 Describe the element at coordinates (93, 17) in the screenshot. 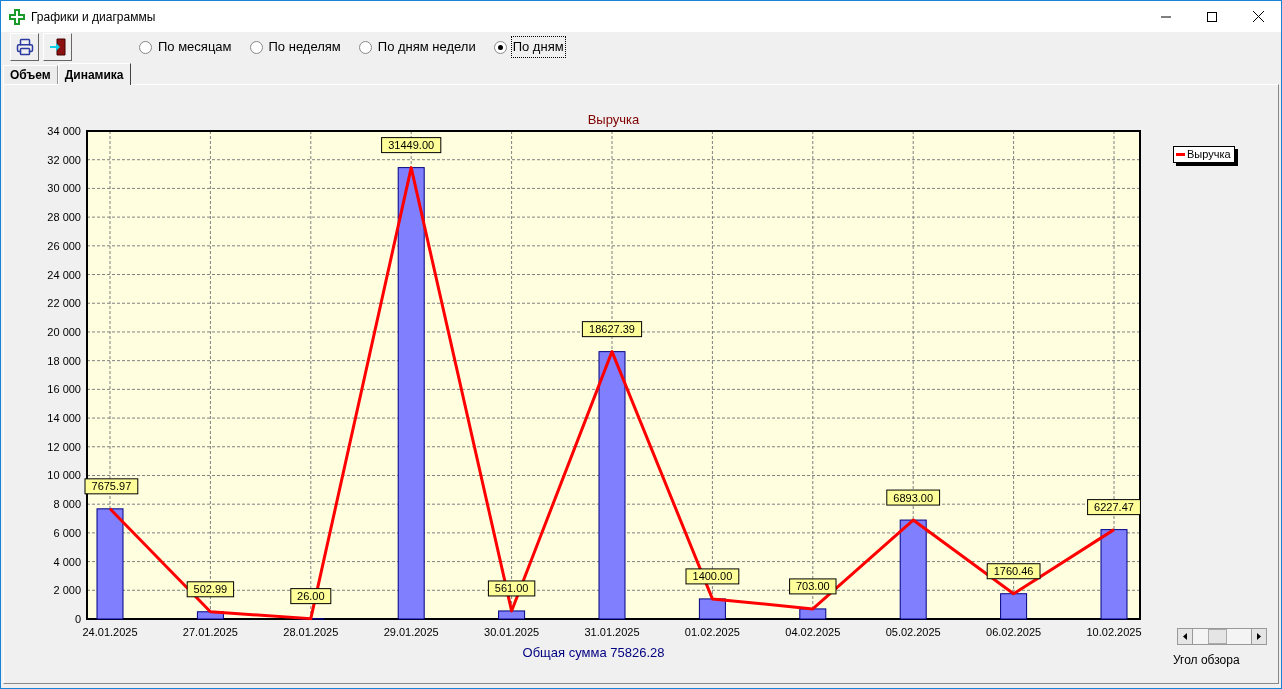

I see `window-title: Графики и диаграммы` at that location.